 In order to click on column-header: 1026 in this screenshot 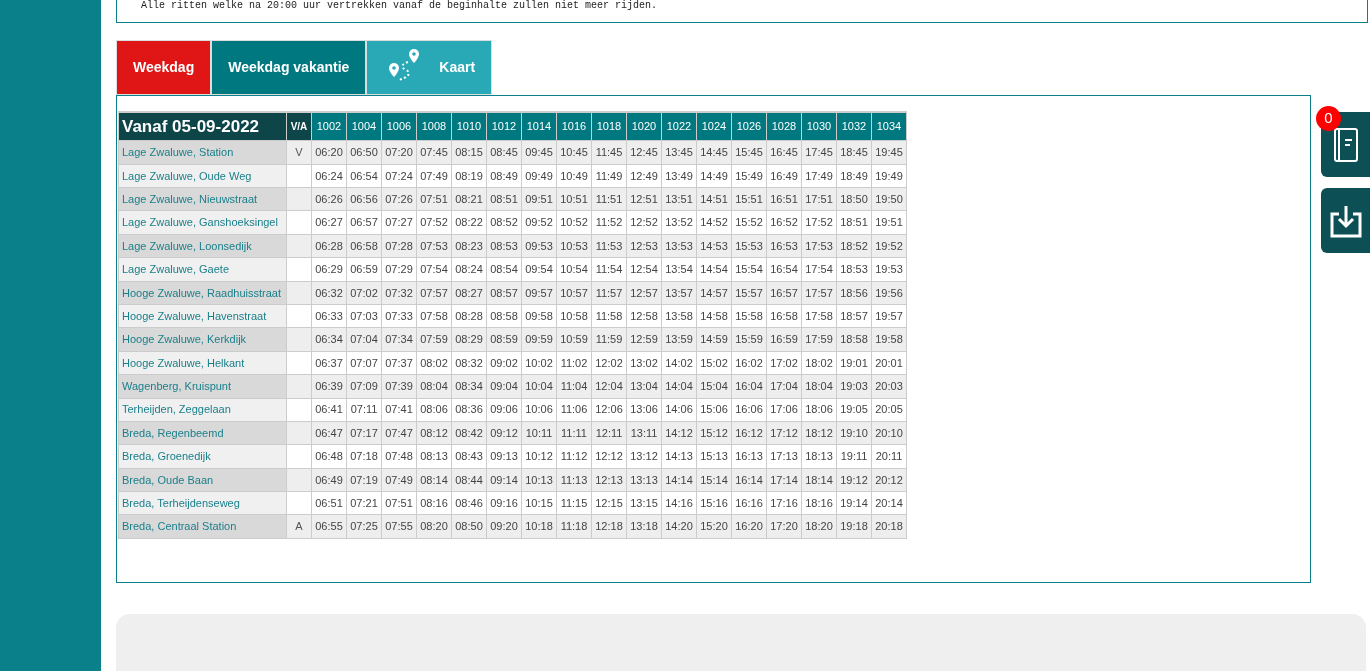, I will do `click(749, 126)`.